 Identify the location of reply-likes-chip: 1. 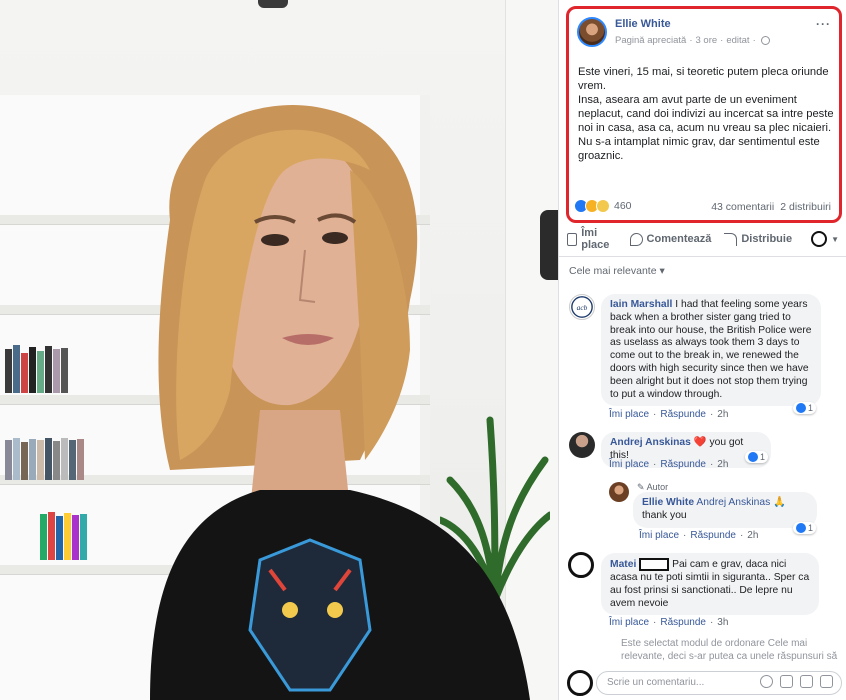
(805, 528).